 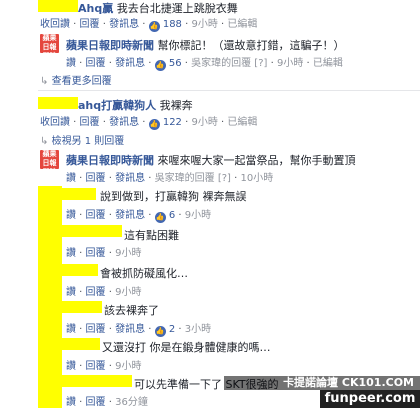 I want to click on reply-text: 該去裸奔了, so click(x=131, y=310).